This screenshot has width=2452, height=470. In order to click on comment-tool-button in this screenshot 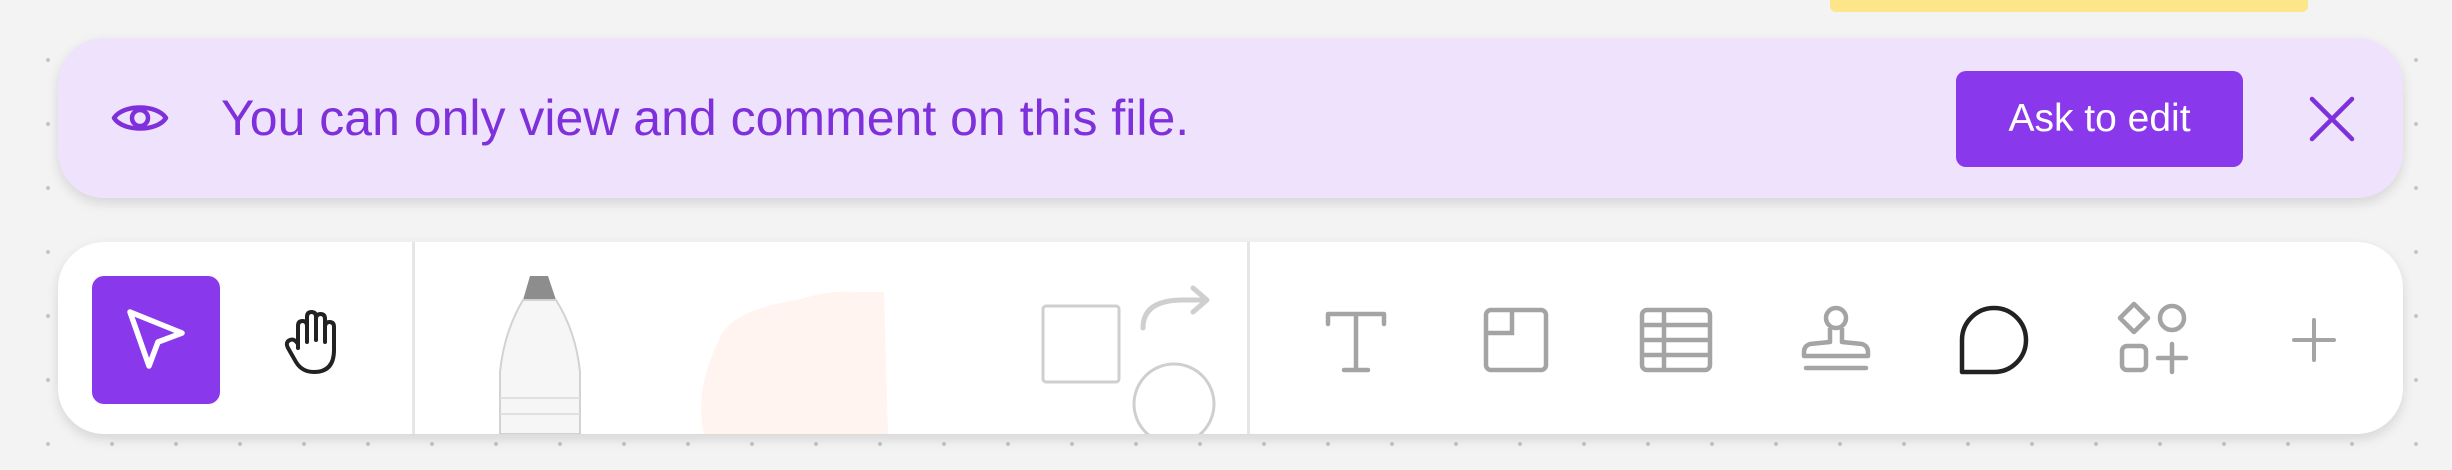, I will do `click(1994, 340)`.